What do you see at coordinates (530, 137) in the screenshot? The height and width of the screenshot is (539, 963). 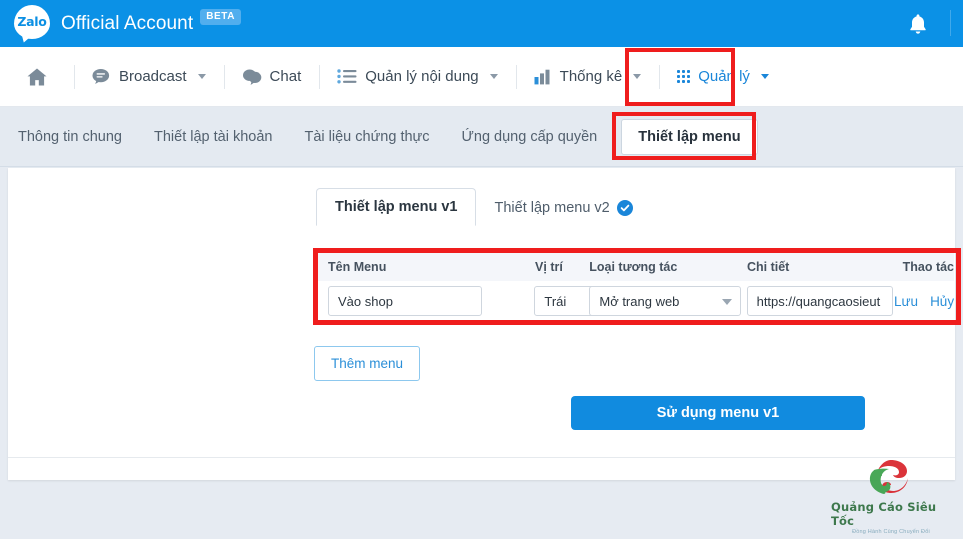 I see `subnav-item-authorized-apps: Ứng dụng cấp quyền` at bounding box center [530, 137].